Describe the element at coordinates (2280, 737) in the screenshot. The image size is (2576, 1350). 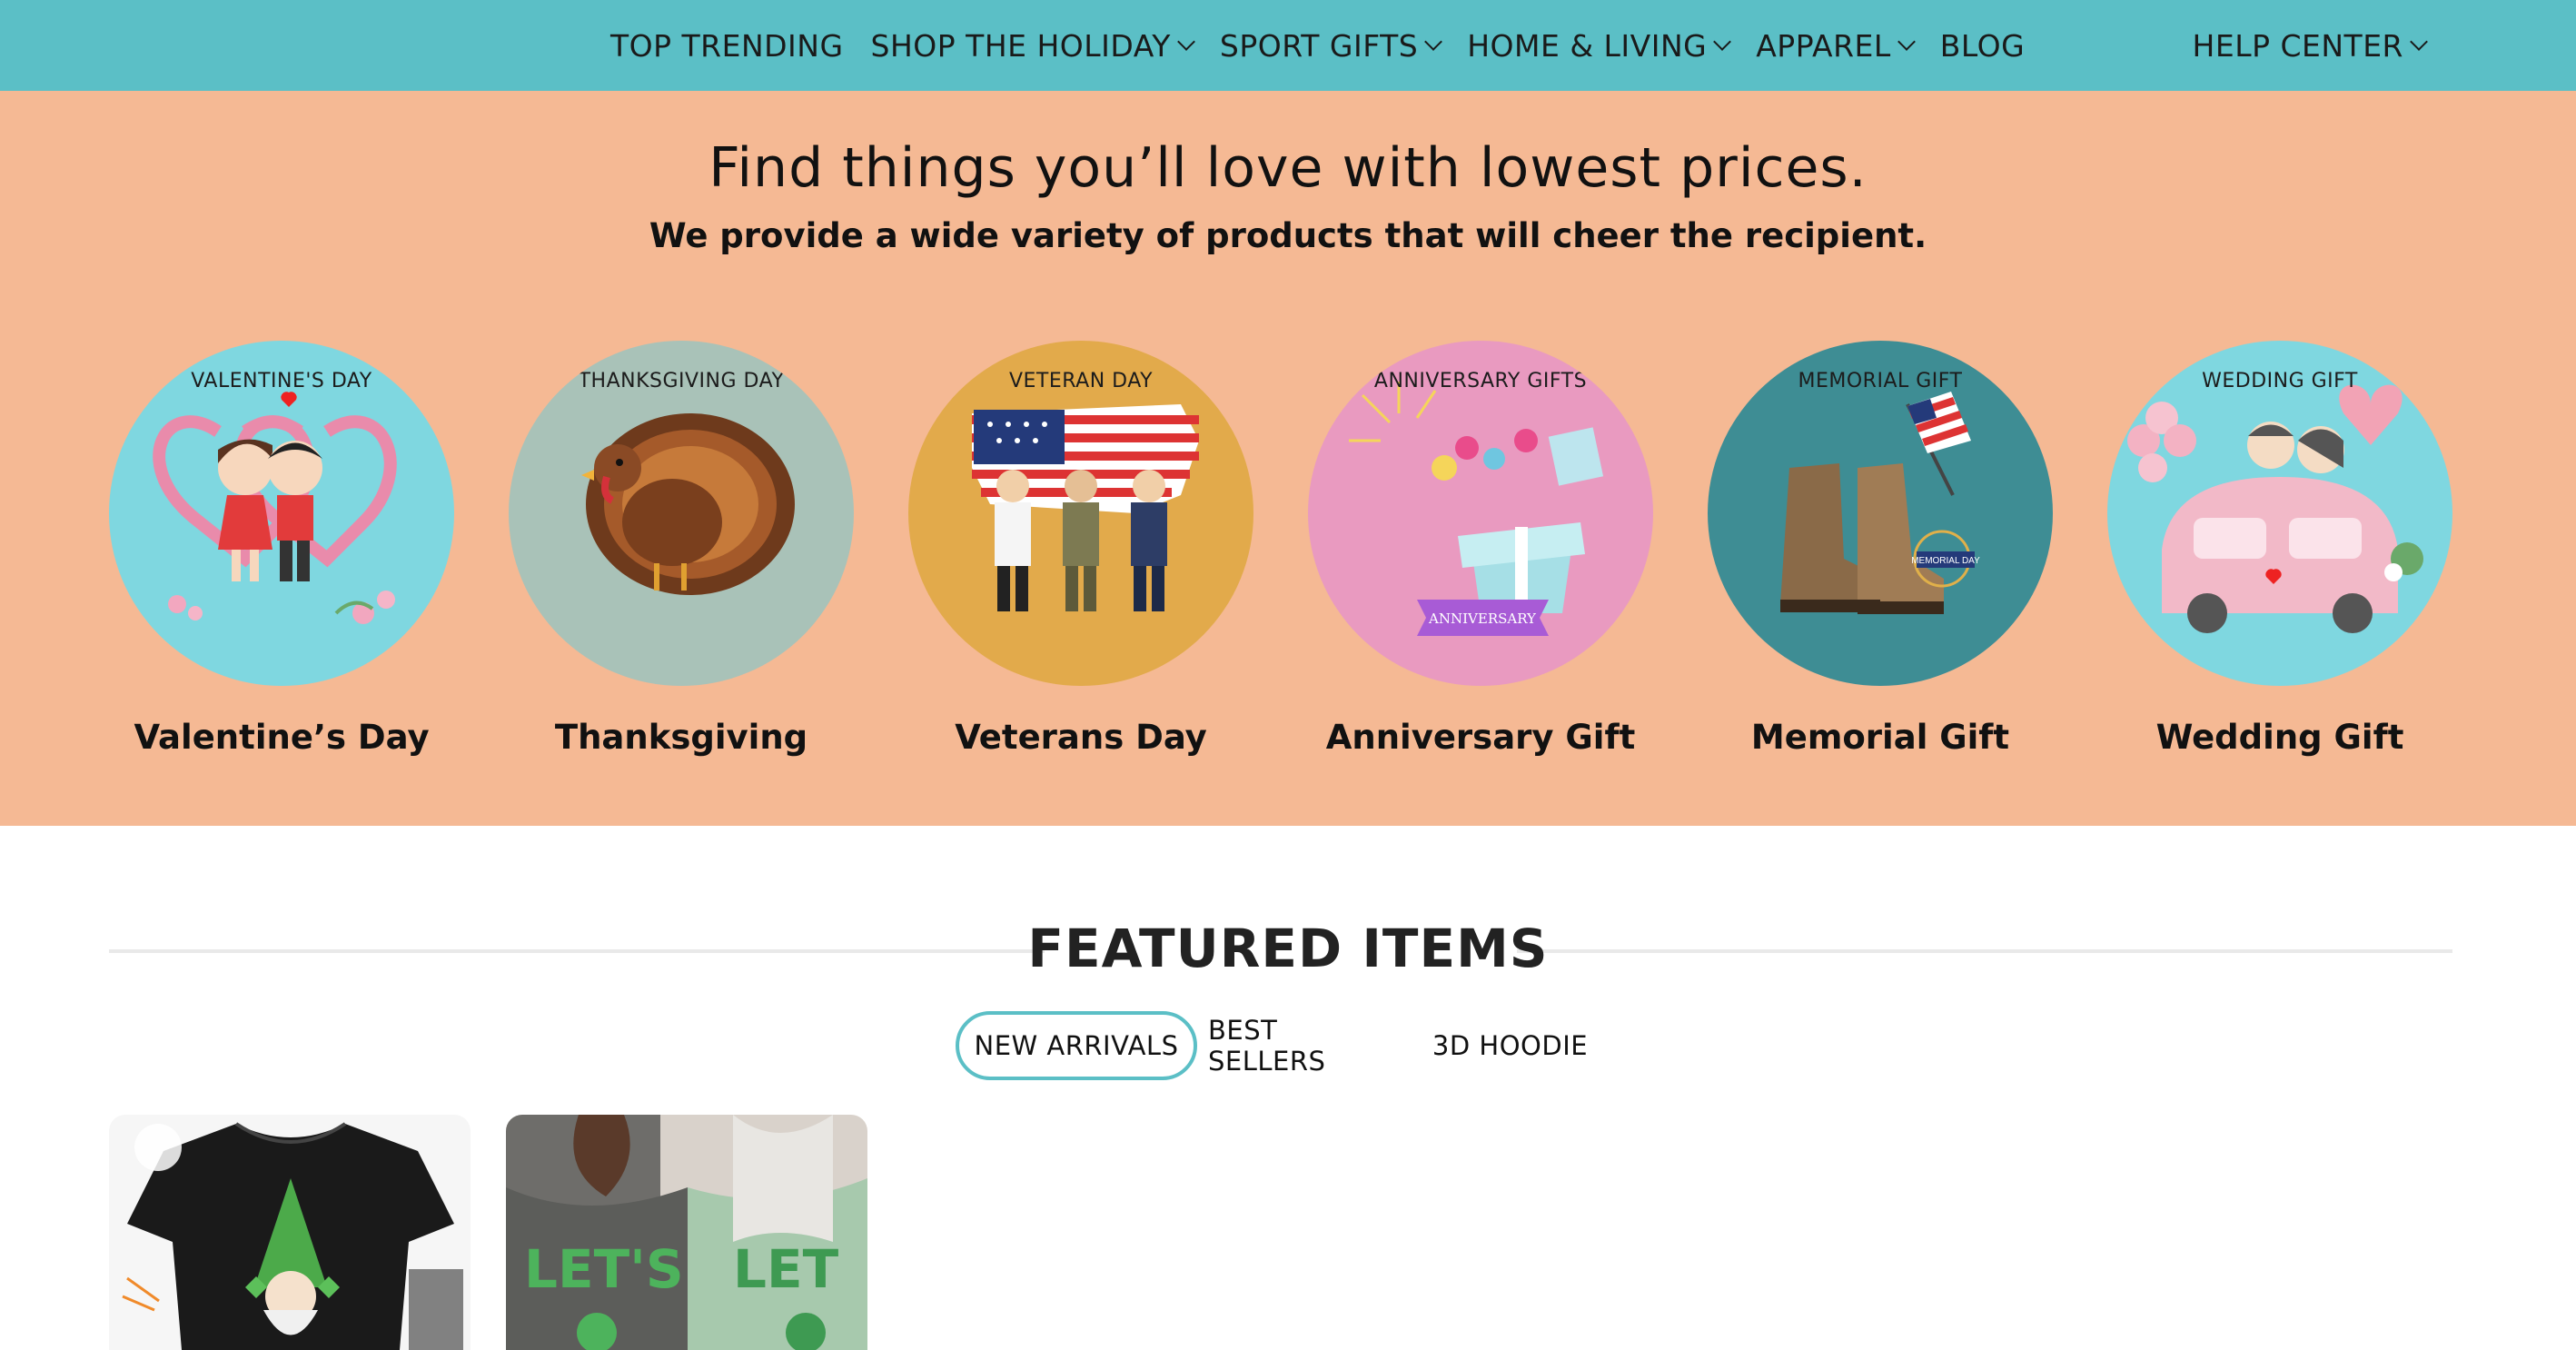
I see `category-title: Wedding Gift` at that location.